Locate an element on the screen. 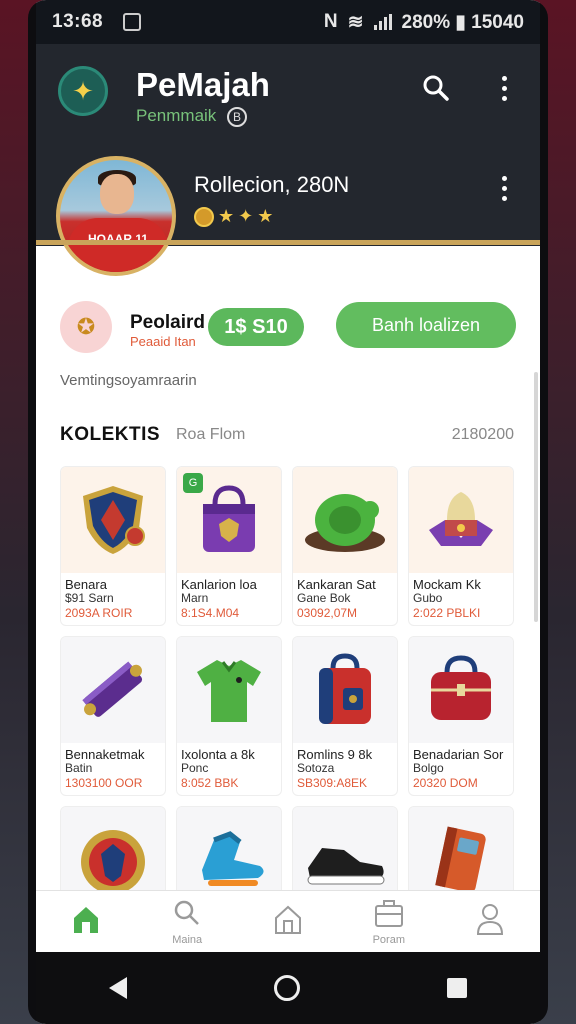 The image size is (576, 1024). collection-card: Kankaran Sat Gane Bok 03092,07M is located at coordinates (345, 546).